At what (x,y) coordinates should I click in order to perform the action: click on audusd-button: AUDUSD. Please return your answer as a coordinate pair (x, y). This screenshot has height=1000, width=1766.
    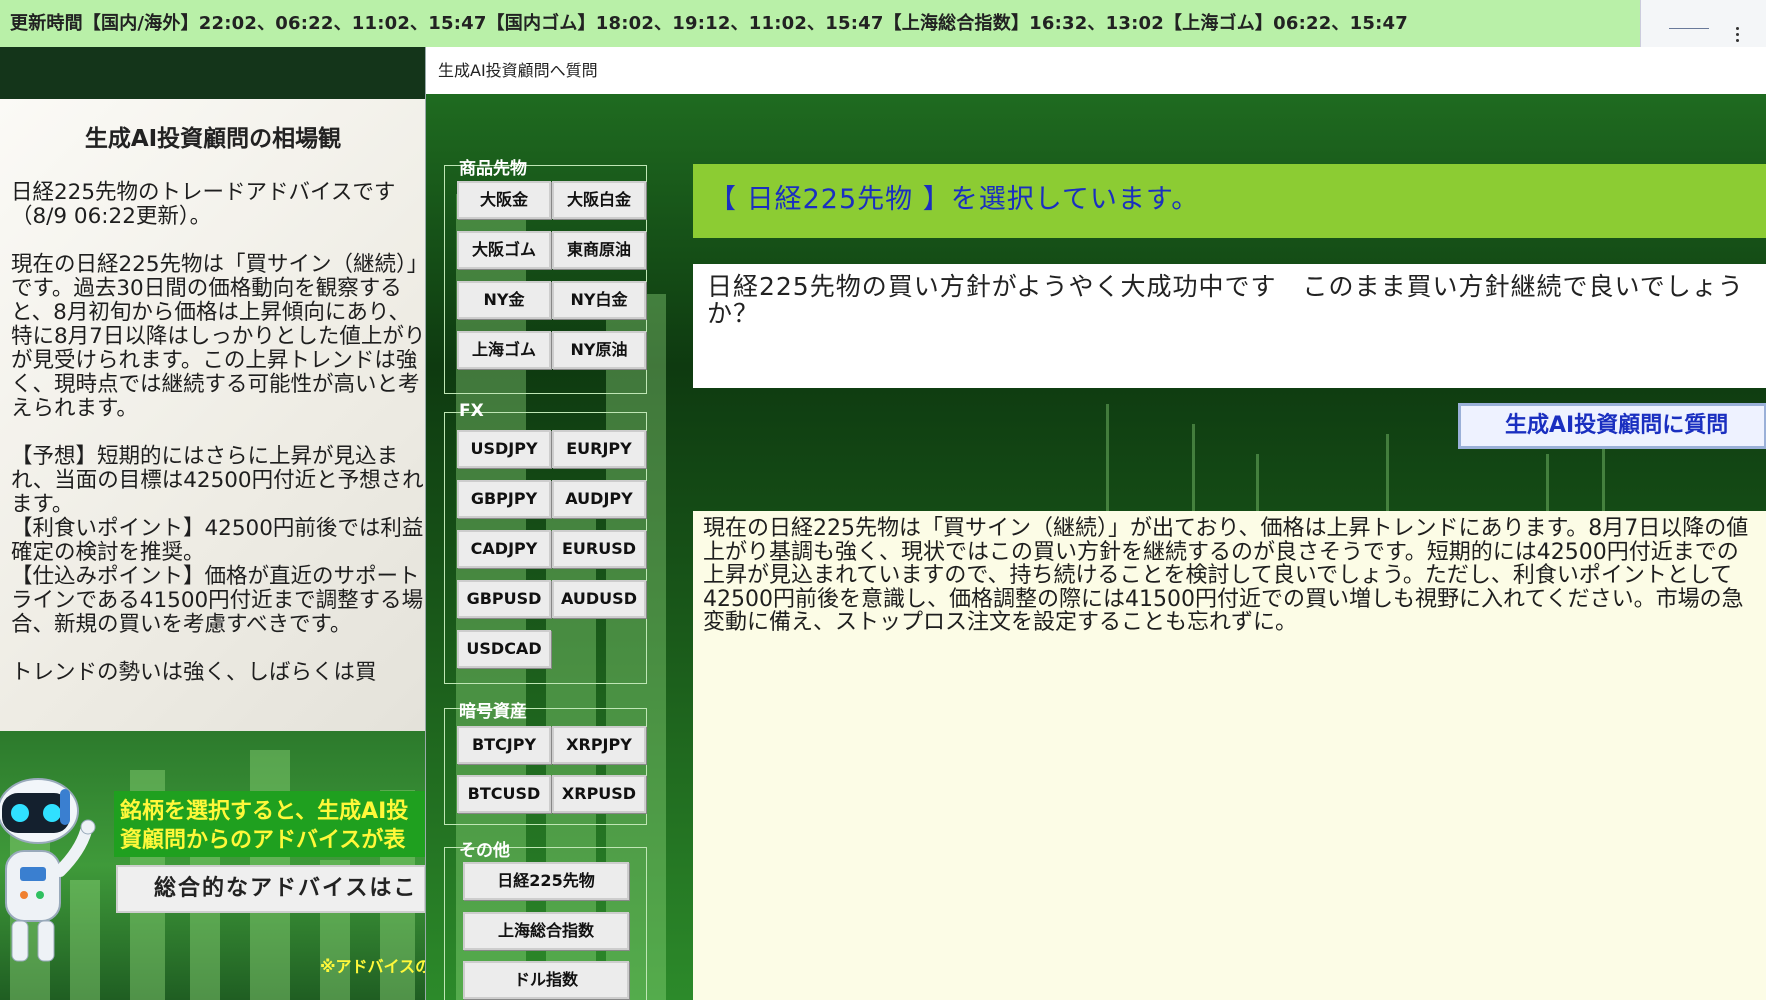
    Looking at the image, I should click on (599, 599).